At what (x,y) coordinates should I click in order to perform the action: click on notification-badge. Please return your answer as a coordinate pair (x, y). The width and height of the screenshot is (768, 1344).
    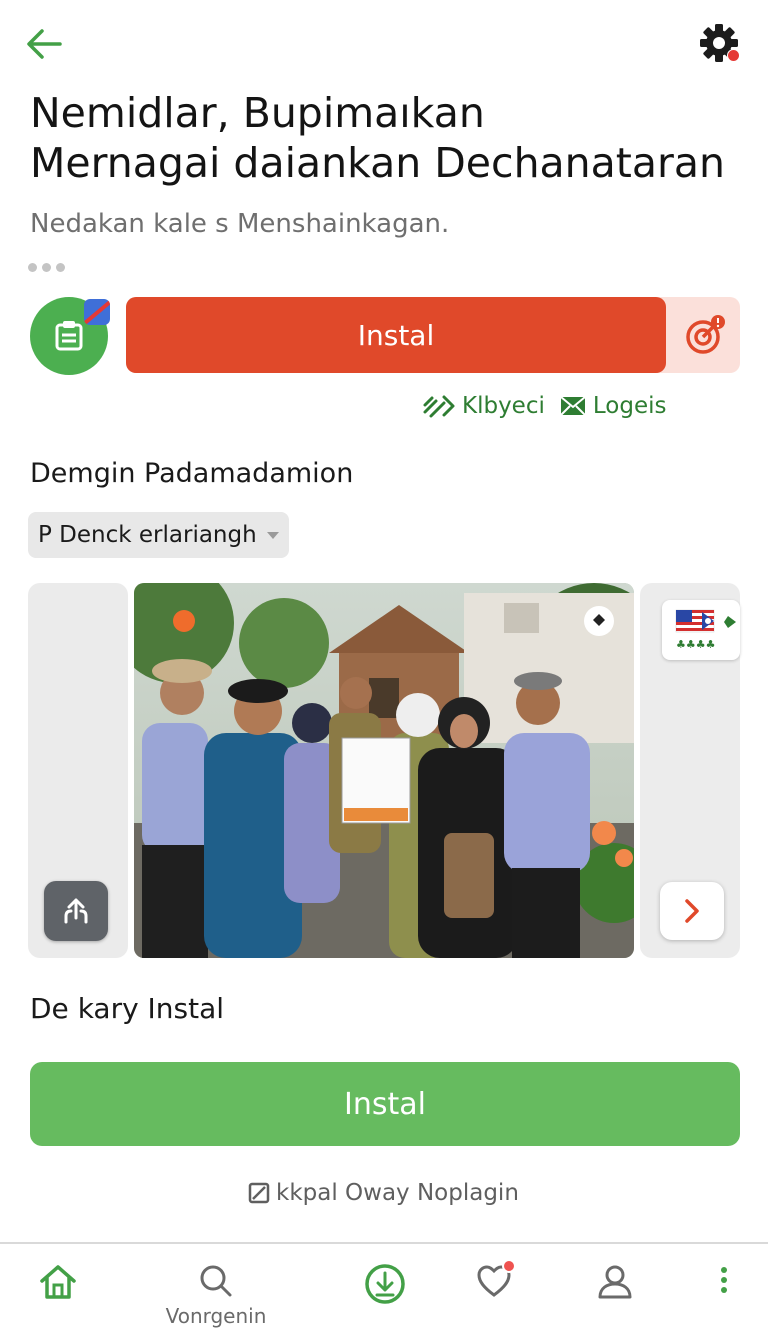
    Looking at the image, I should click on (509, 1266).